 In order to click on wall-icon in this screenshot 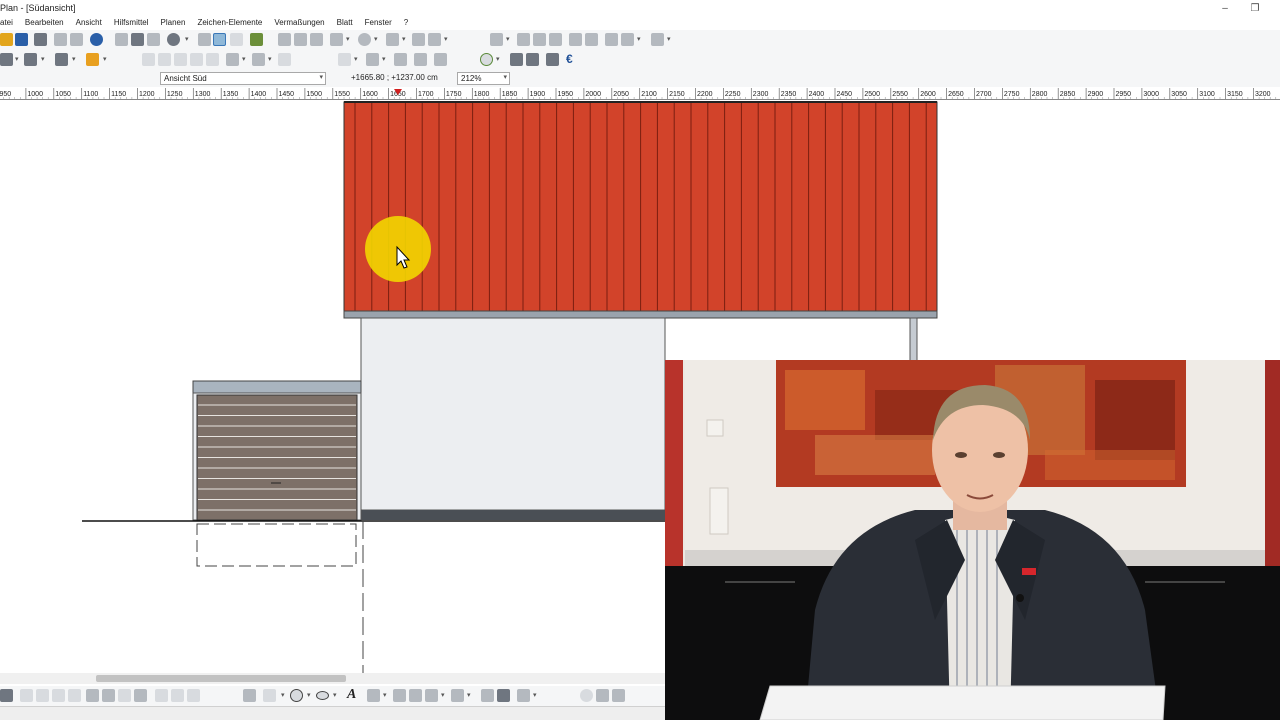, I will do `click(336, 39)`.